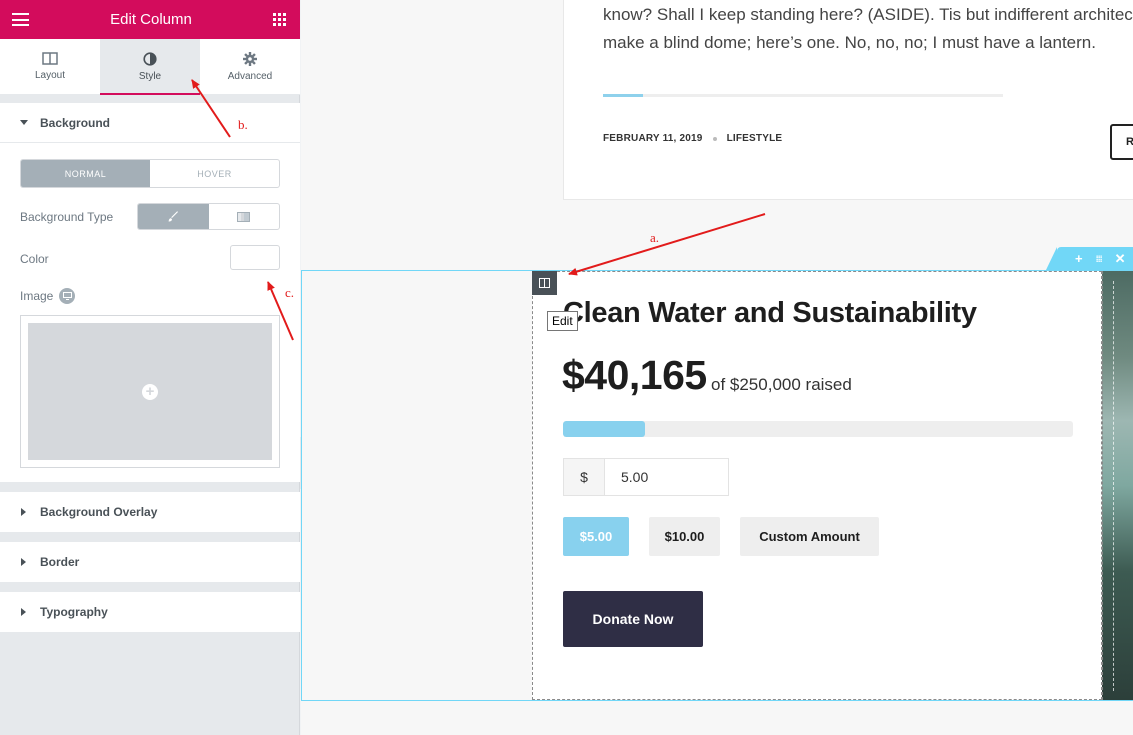  I want to click on campaign-title: Clean Water and Sustainability, so click(770, 313).